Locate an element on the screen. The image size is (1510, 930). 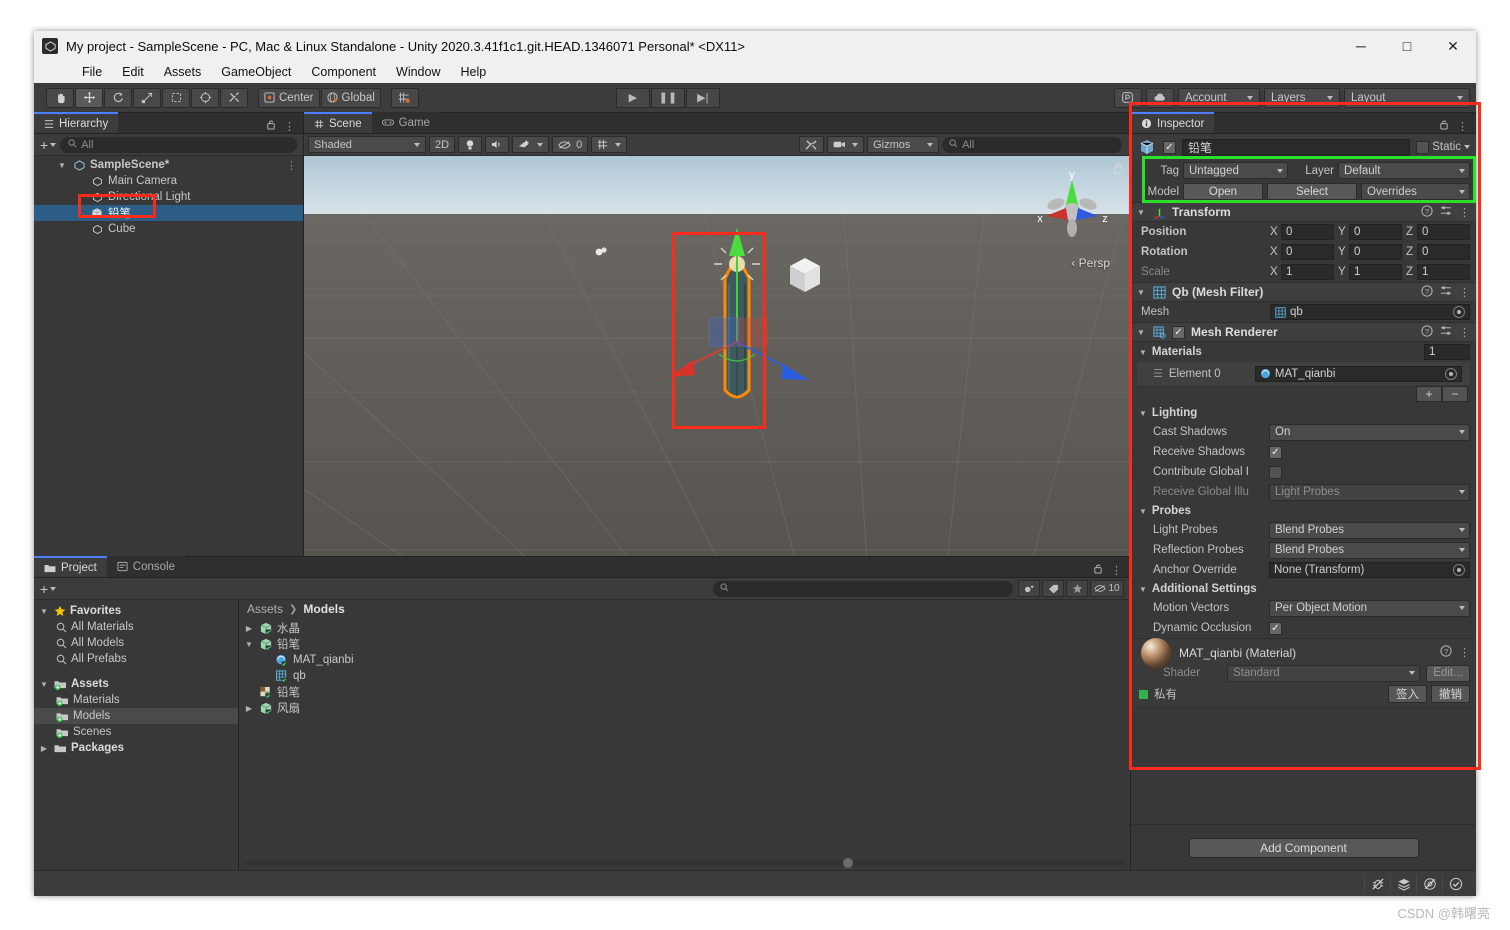
menu-assets: Assets is located at coordinates (183, 72).